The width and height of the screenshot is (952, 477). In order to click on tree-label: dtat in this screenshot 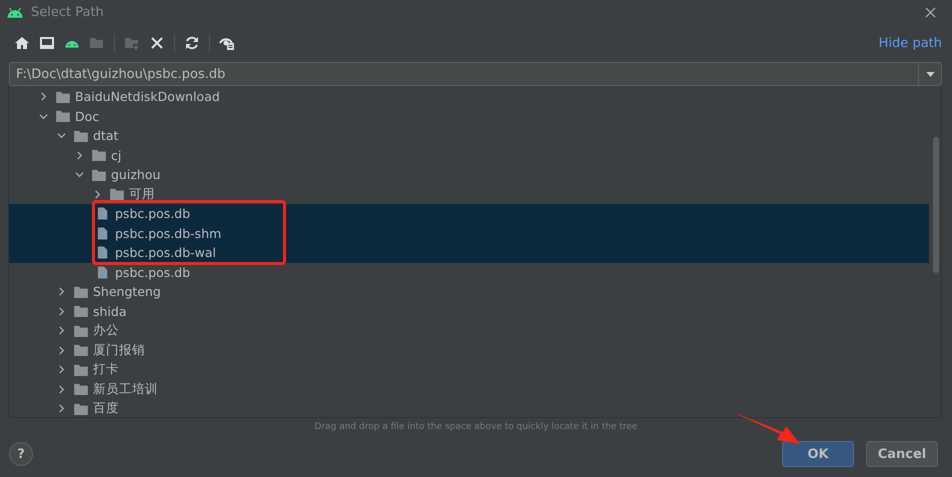, I will do `click(105, 136)`.